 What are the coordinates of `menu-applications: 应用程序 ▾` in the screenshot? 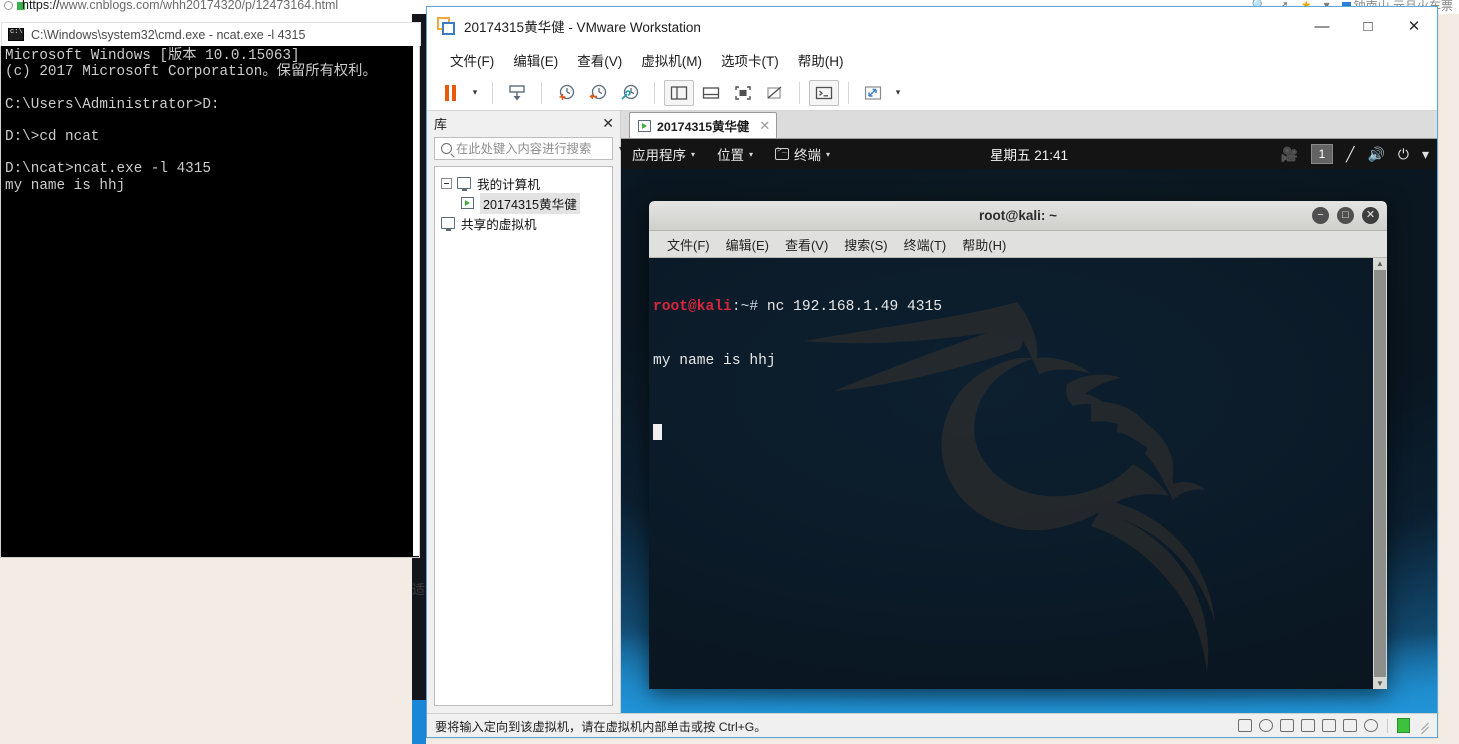 It's located at (663, 154).